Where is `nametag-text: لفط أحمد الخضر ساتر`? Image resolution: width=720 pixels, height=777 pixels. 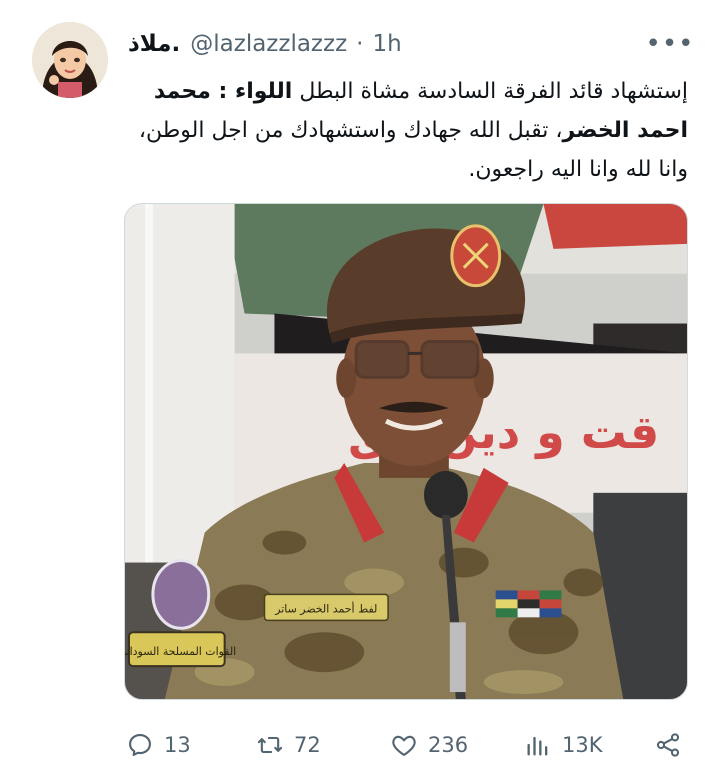 nametag-text: لفط أحمد الخضر ساتر is located at coordinates (325, 608).